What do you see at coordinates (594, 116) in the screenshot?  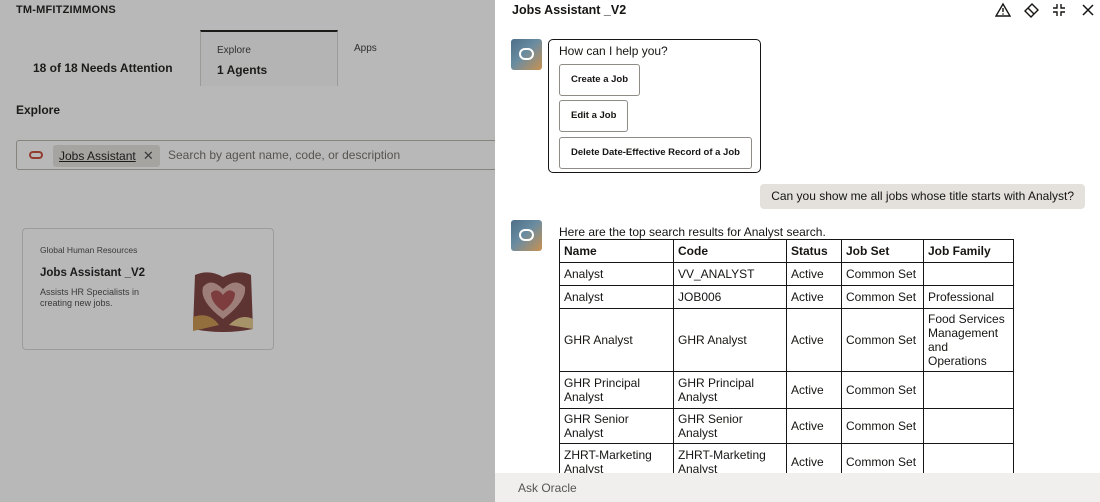 I see `edit-job-button: Edit a Job` at bounding box center [594, 116].